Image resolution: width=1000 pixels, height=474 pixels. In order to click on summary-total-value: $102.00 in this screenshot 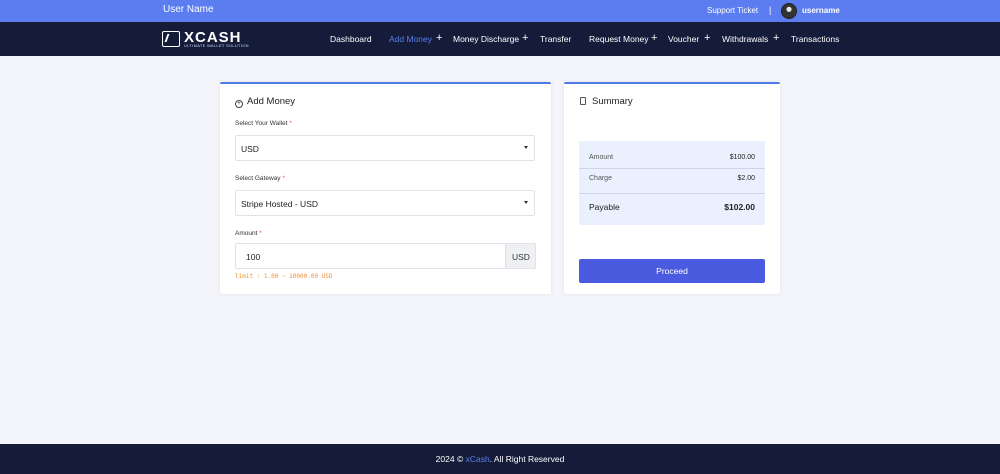, I will do `click(739, 207)`.